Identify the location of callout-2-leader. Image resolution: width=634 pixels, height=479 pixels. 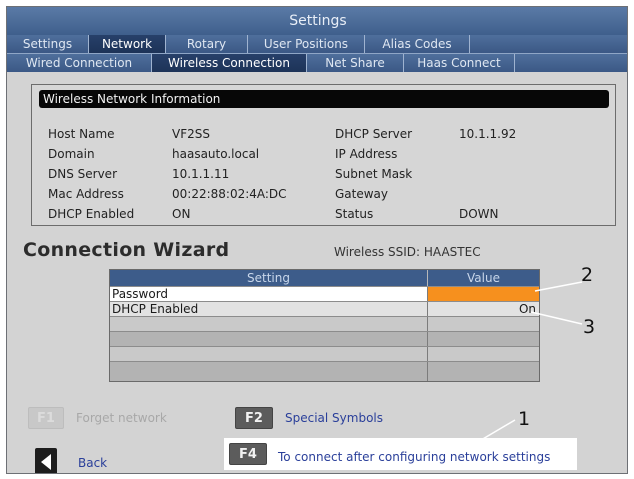
(558, 286).